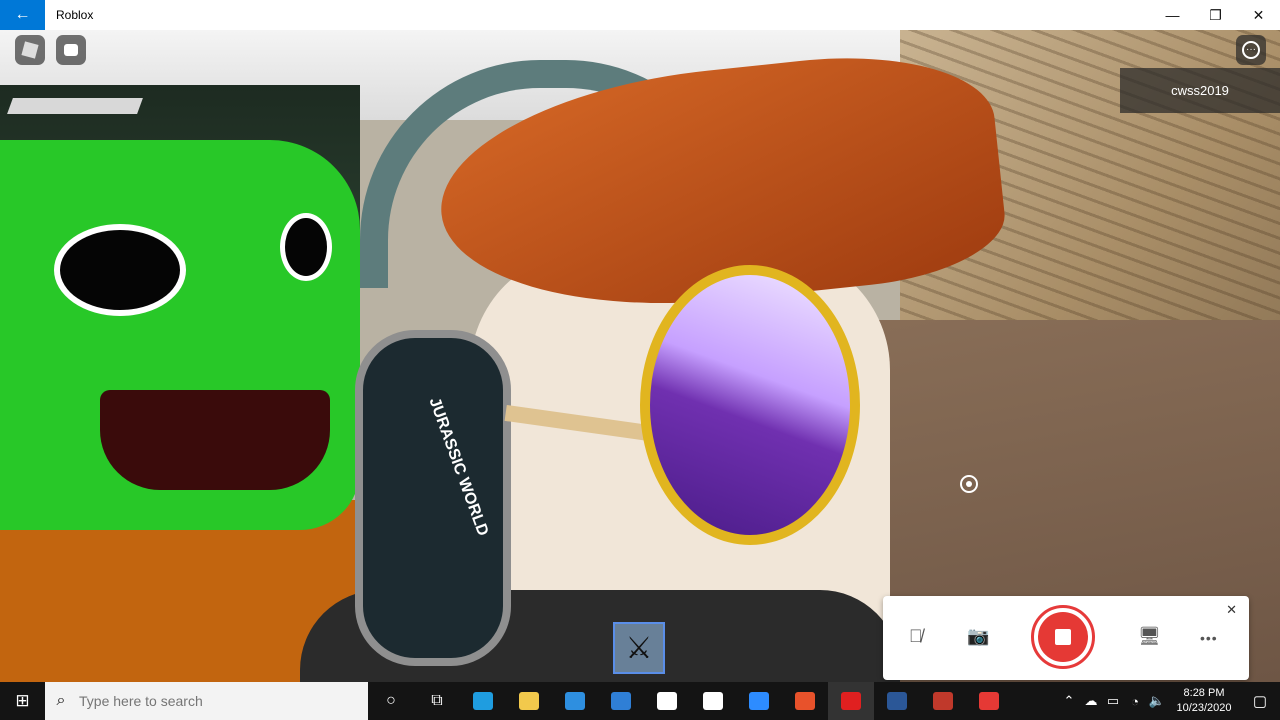 The width and height of the screenshot is (1280, 720). I want to click on roblox-logo-icon, so click(30, 50).